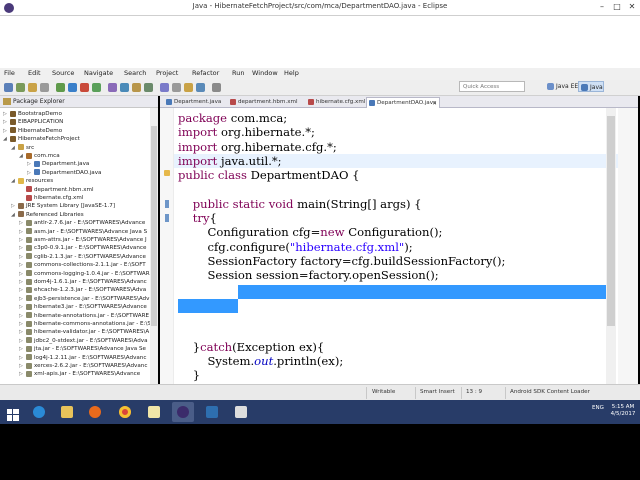  Describe the element at coordinates (83, 366) in the screenshot. I see `tree-item: ▷ xerces-2.6.2.jar - E:\SOFTWARES\Advanc` at that location.